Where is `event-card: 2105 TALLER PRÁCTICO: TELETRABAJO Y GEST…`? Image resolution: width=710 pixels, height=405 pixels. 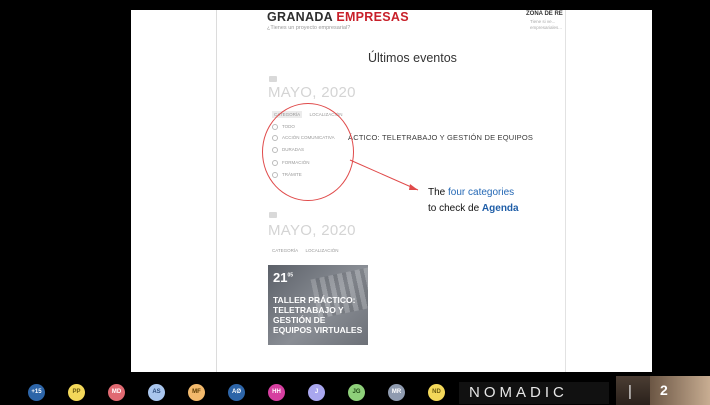 event-card: 2105 TALLER PRÁCTICO: TELETRABAJO Y GEST… is located at coordinates (318, 305).